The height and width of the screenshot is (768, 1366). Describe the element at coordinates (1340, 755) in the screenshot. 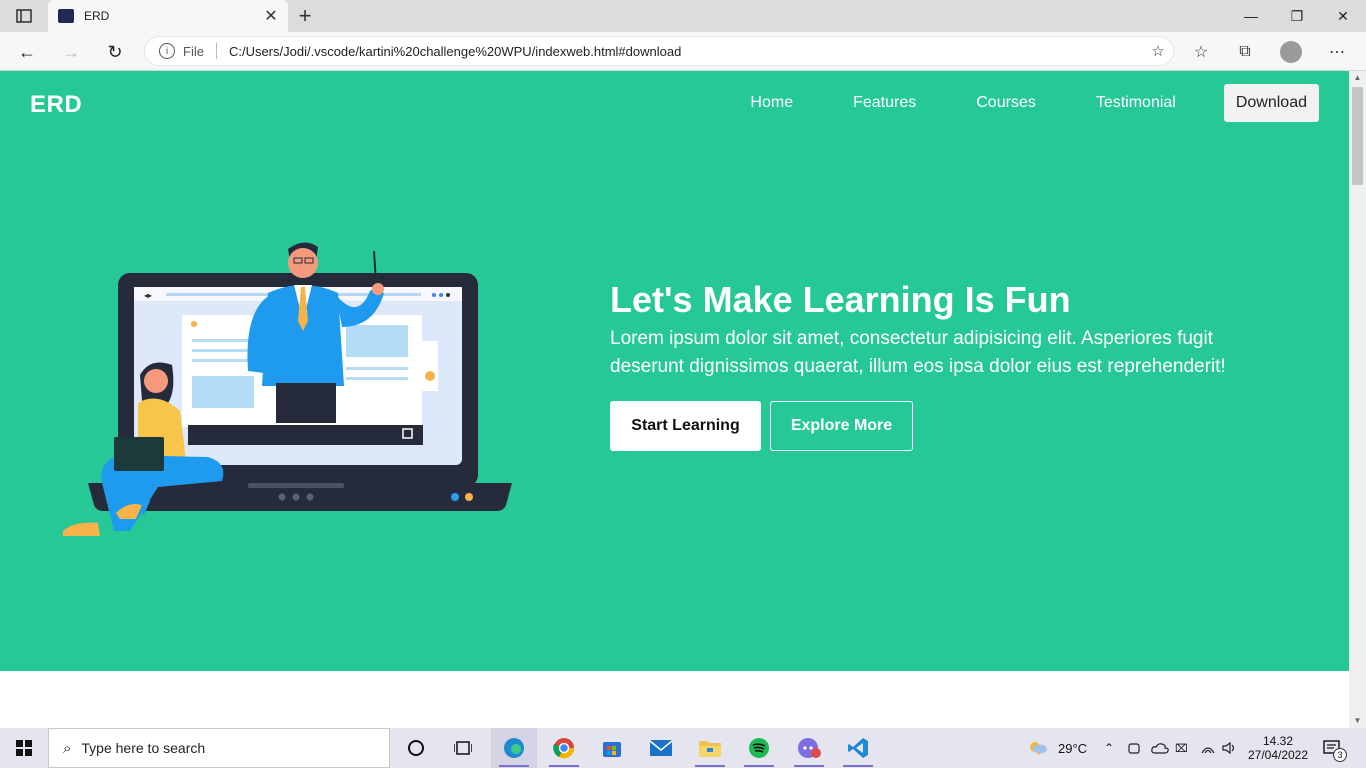

I see `notification-badge: 3` at that location.